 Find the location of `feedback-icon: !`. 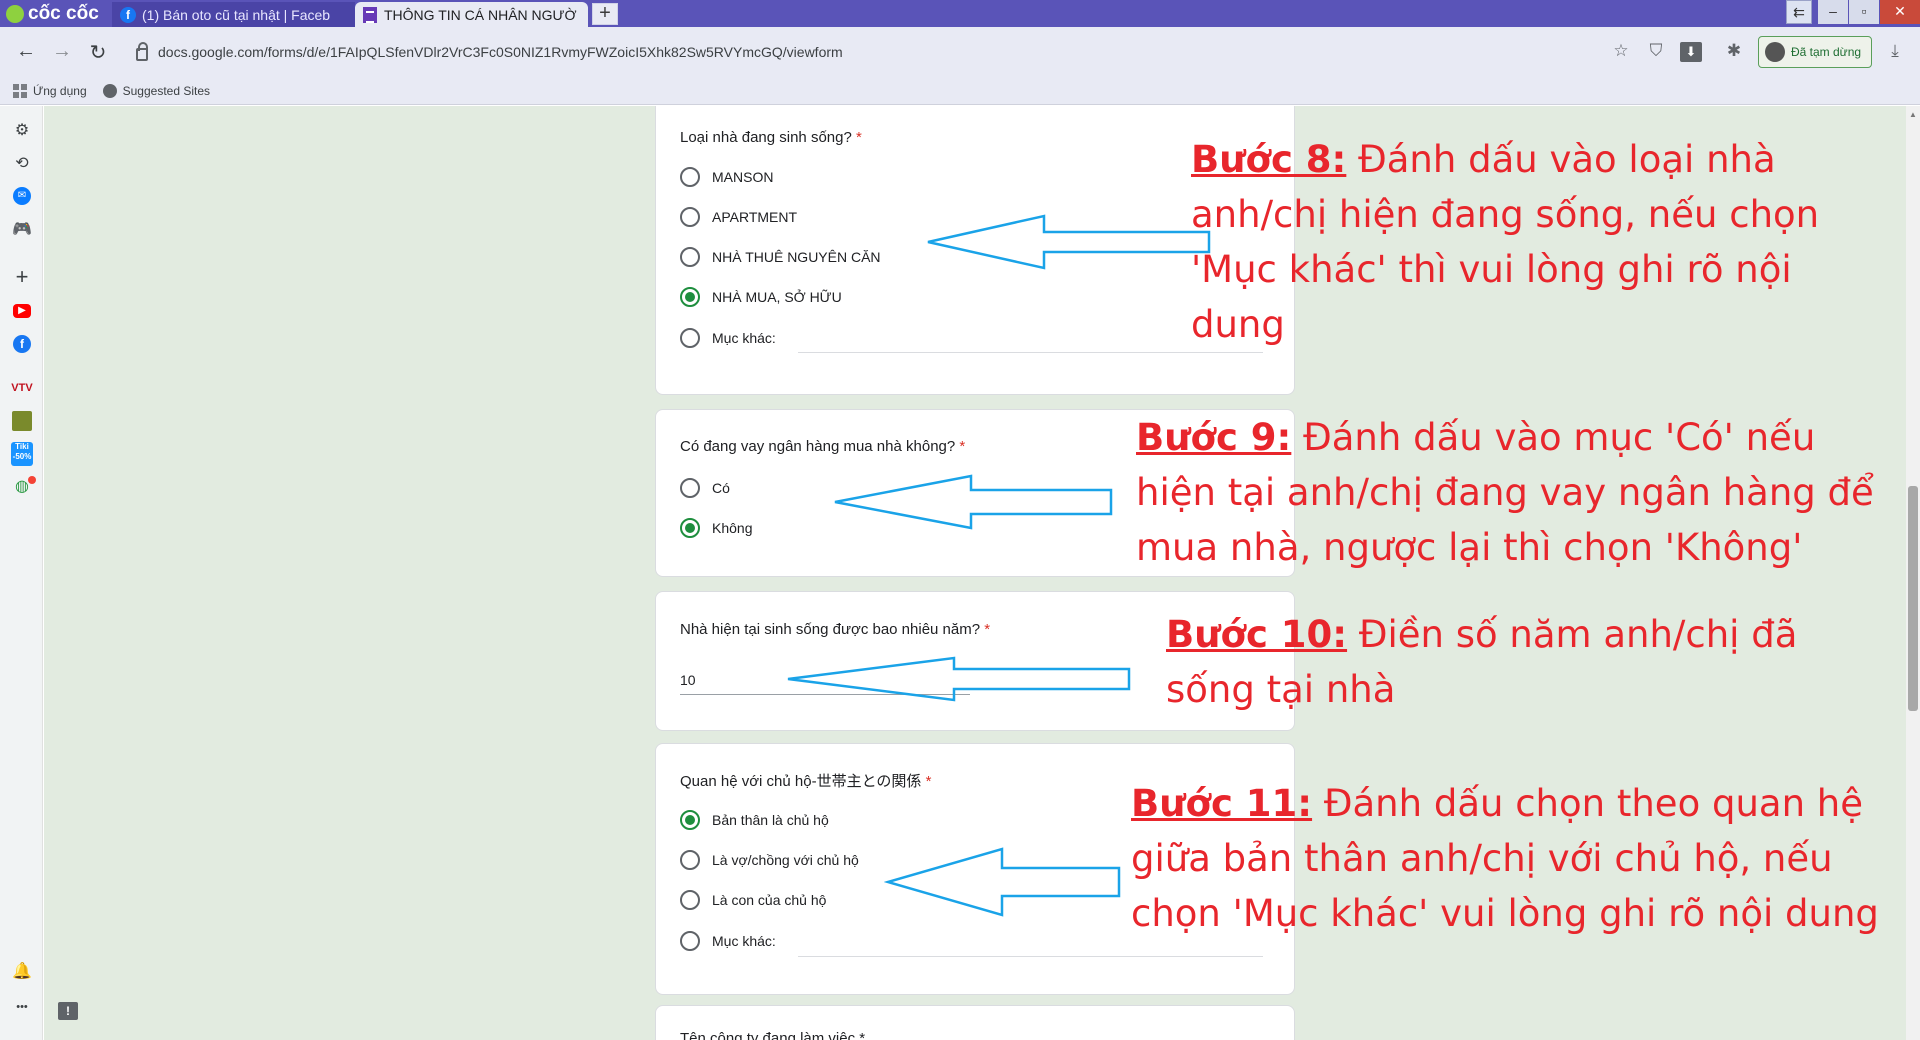

feedback-icon: ! is located at coordinates (68, 1011).